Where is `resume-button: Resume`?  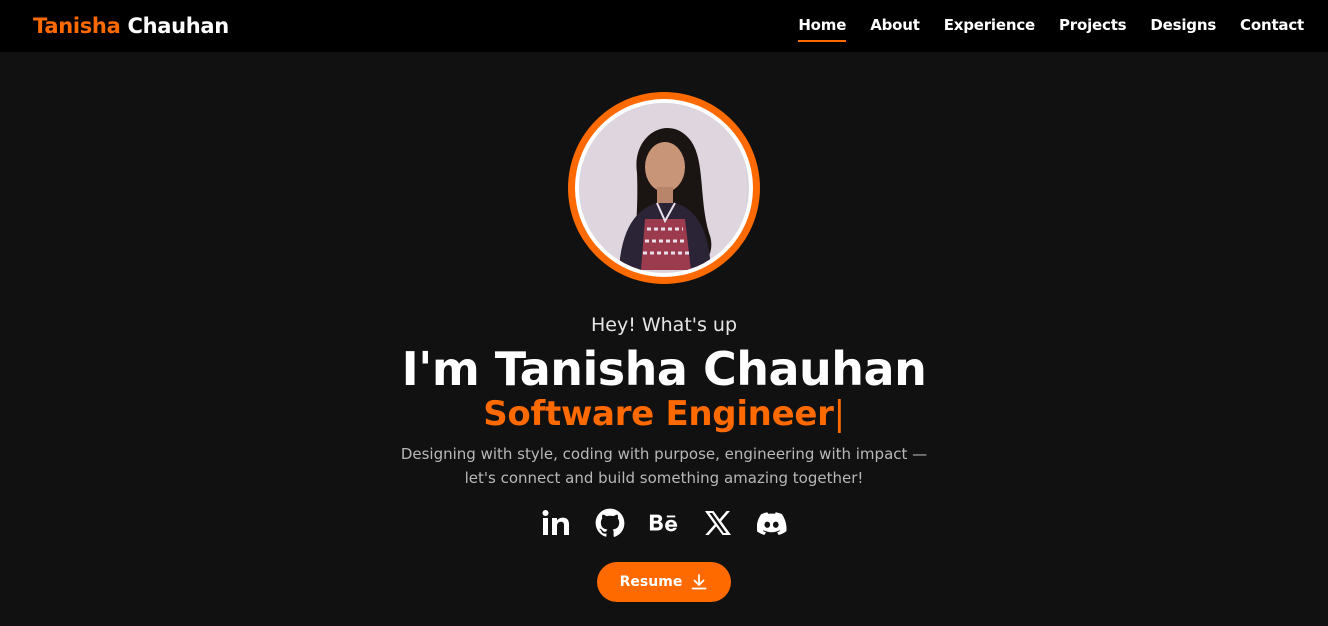 resume-button: Resume is located at coordinates (664, 582).